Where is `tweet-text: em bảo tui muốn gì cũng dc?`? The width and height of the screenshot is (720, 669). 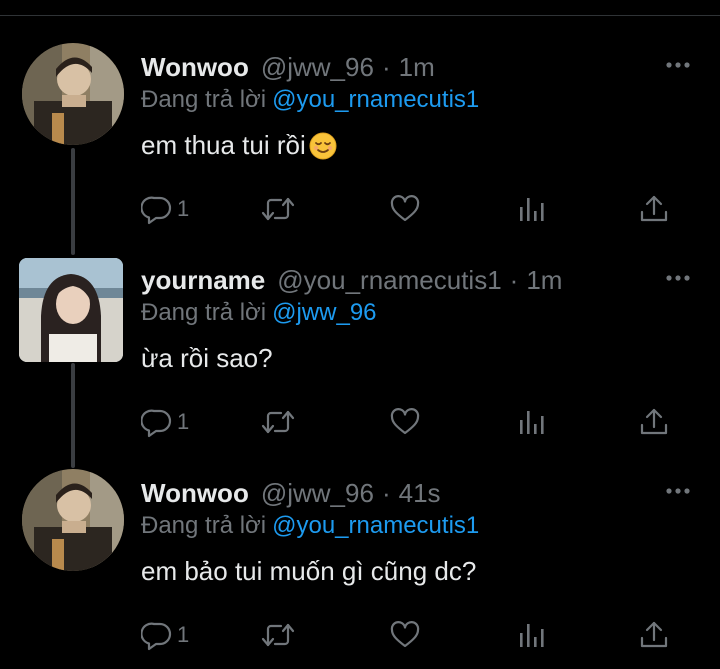
tweet-text: em bảo tui muốn gì cũng dc? is located at coordinates (308, 571).